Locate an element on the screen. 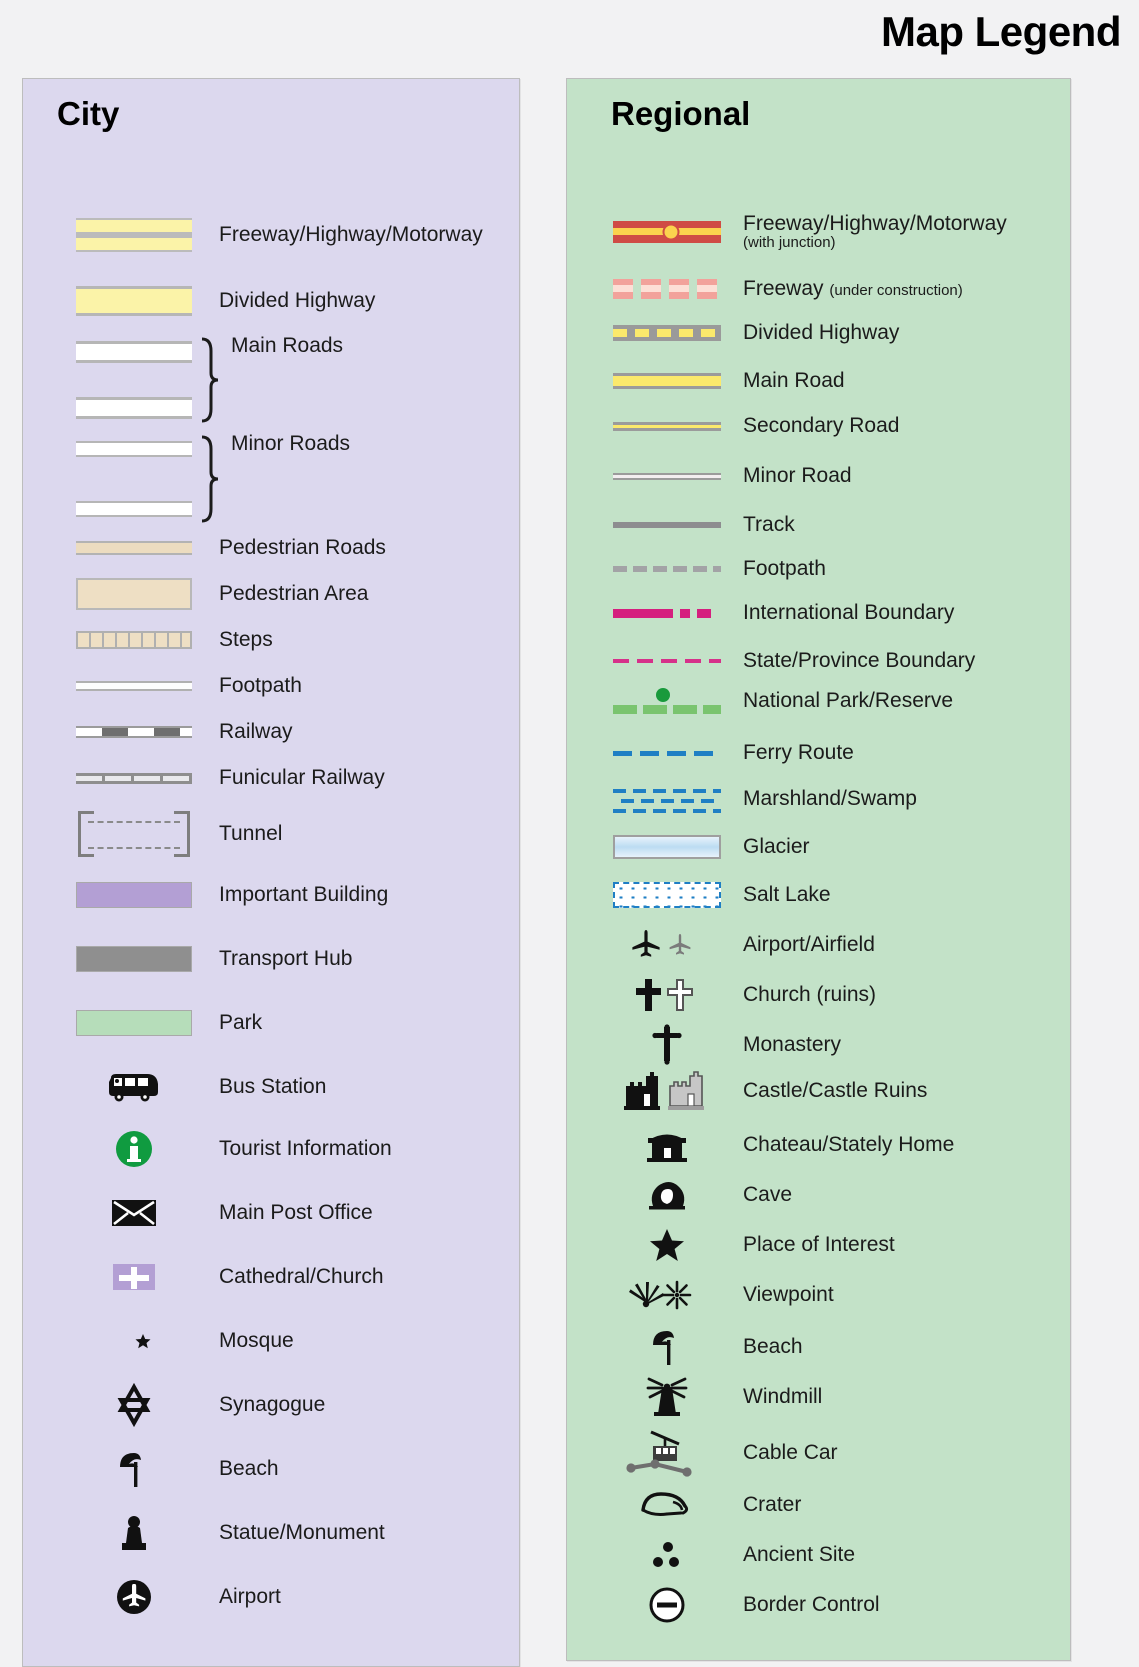 Image resolution: width=1139 pixels, height=1667 pixels. legend-label: State/Province Boundary is located at coordinates (859, 660).